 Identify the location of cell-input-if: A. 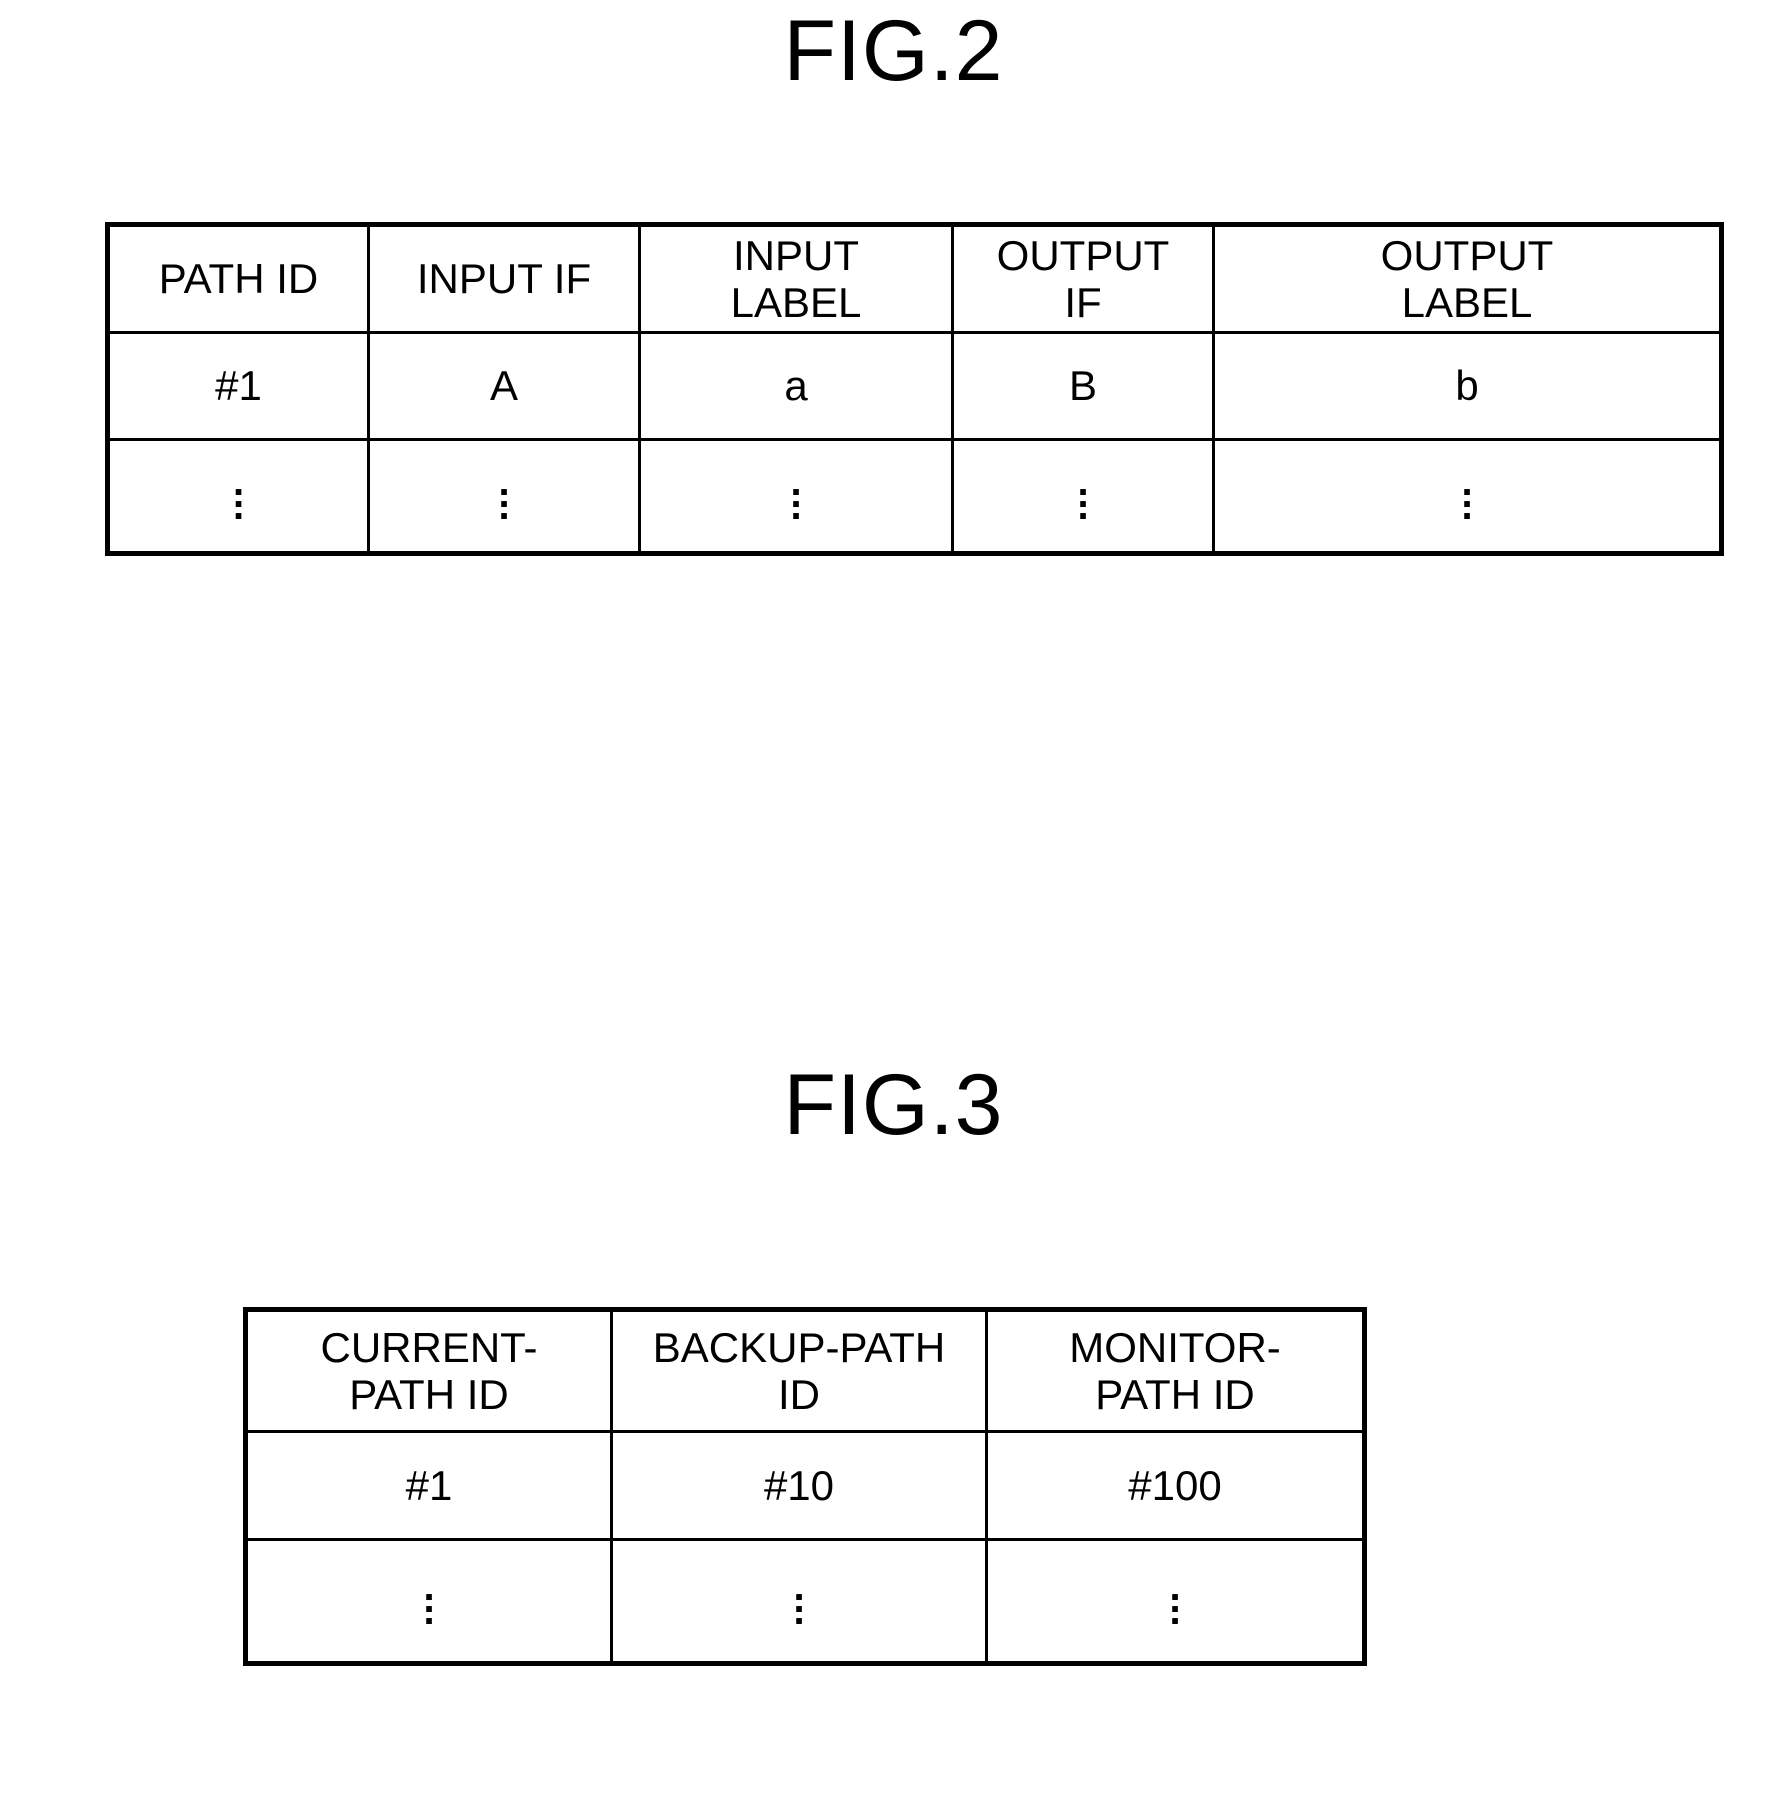
(504, 386).